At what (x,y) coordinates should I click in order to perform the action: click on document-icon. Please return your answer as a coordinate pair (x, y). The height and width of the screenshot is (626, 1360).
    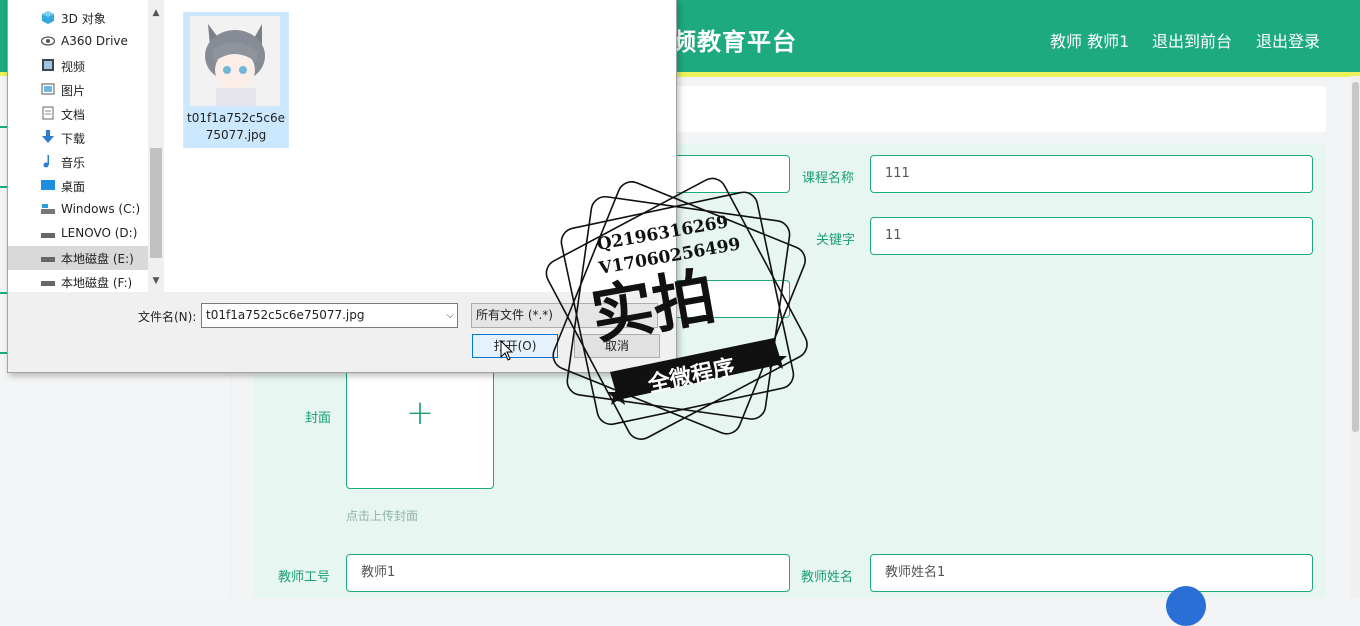
    Looking at the image, I should click on (48, 113).